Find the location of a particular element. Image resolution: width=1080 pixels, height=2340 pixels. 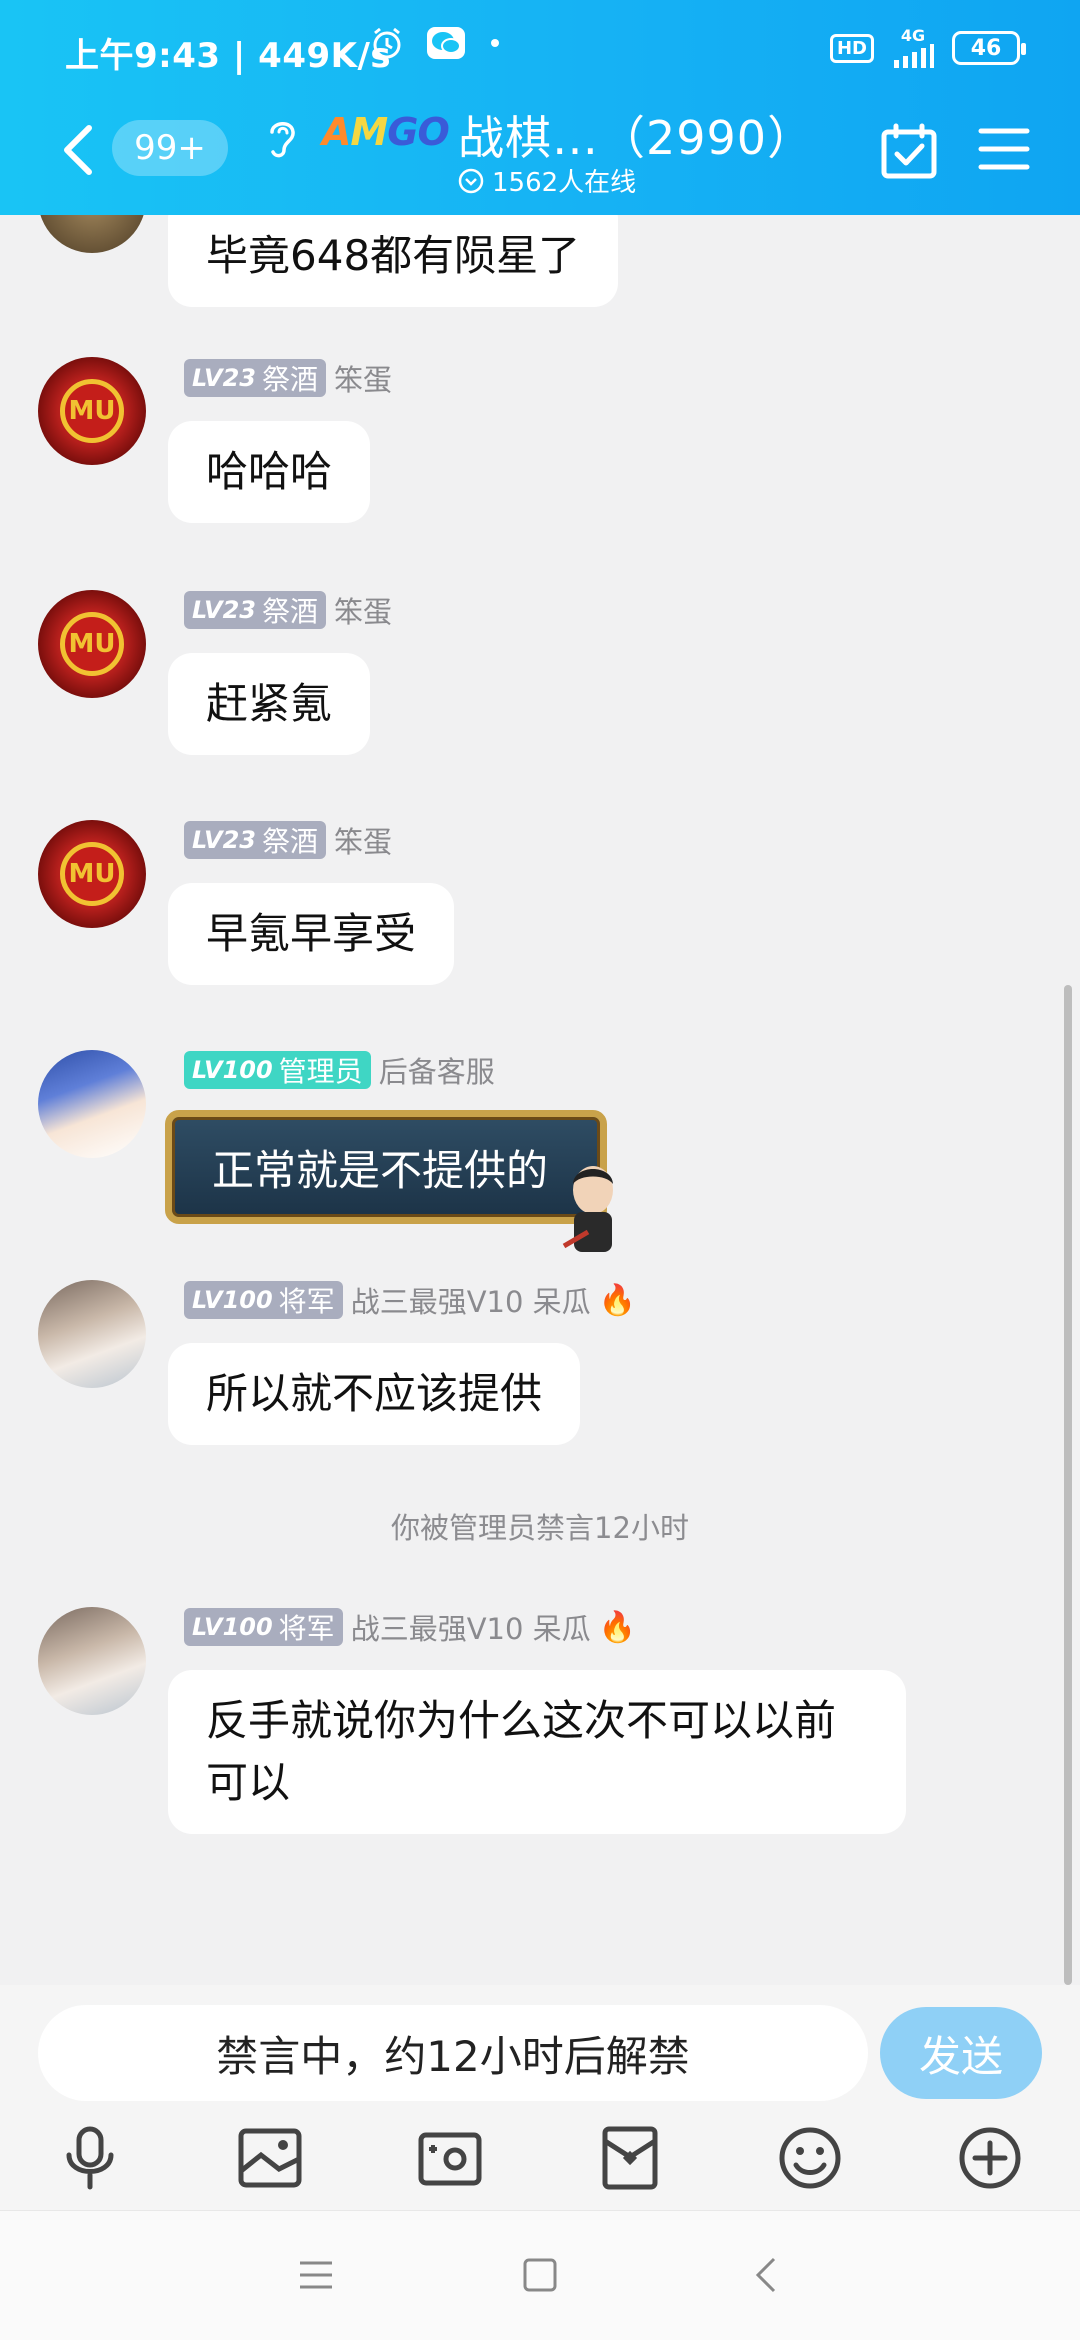

message-input: 禁言中，约12小时后解禁 is located at coordinates (453, 2053).